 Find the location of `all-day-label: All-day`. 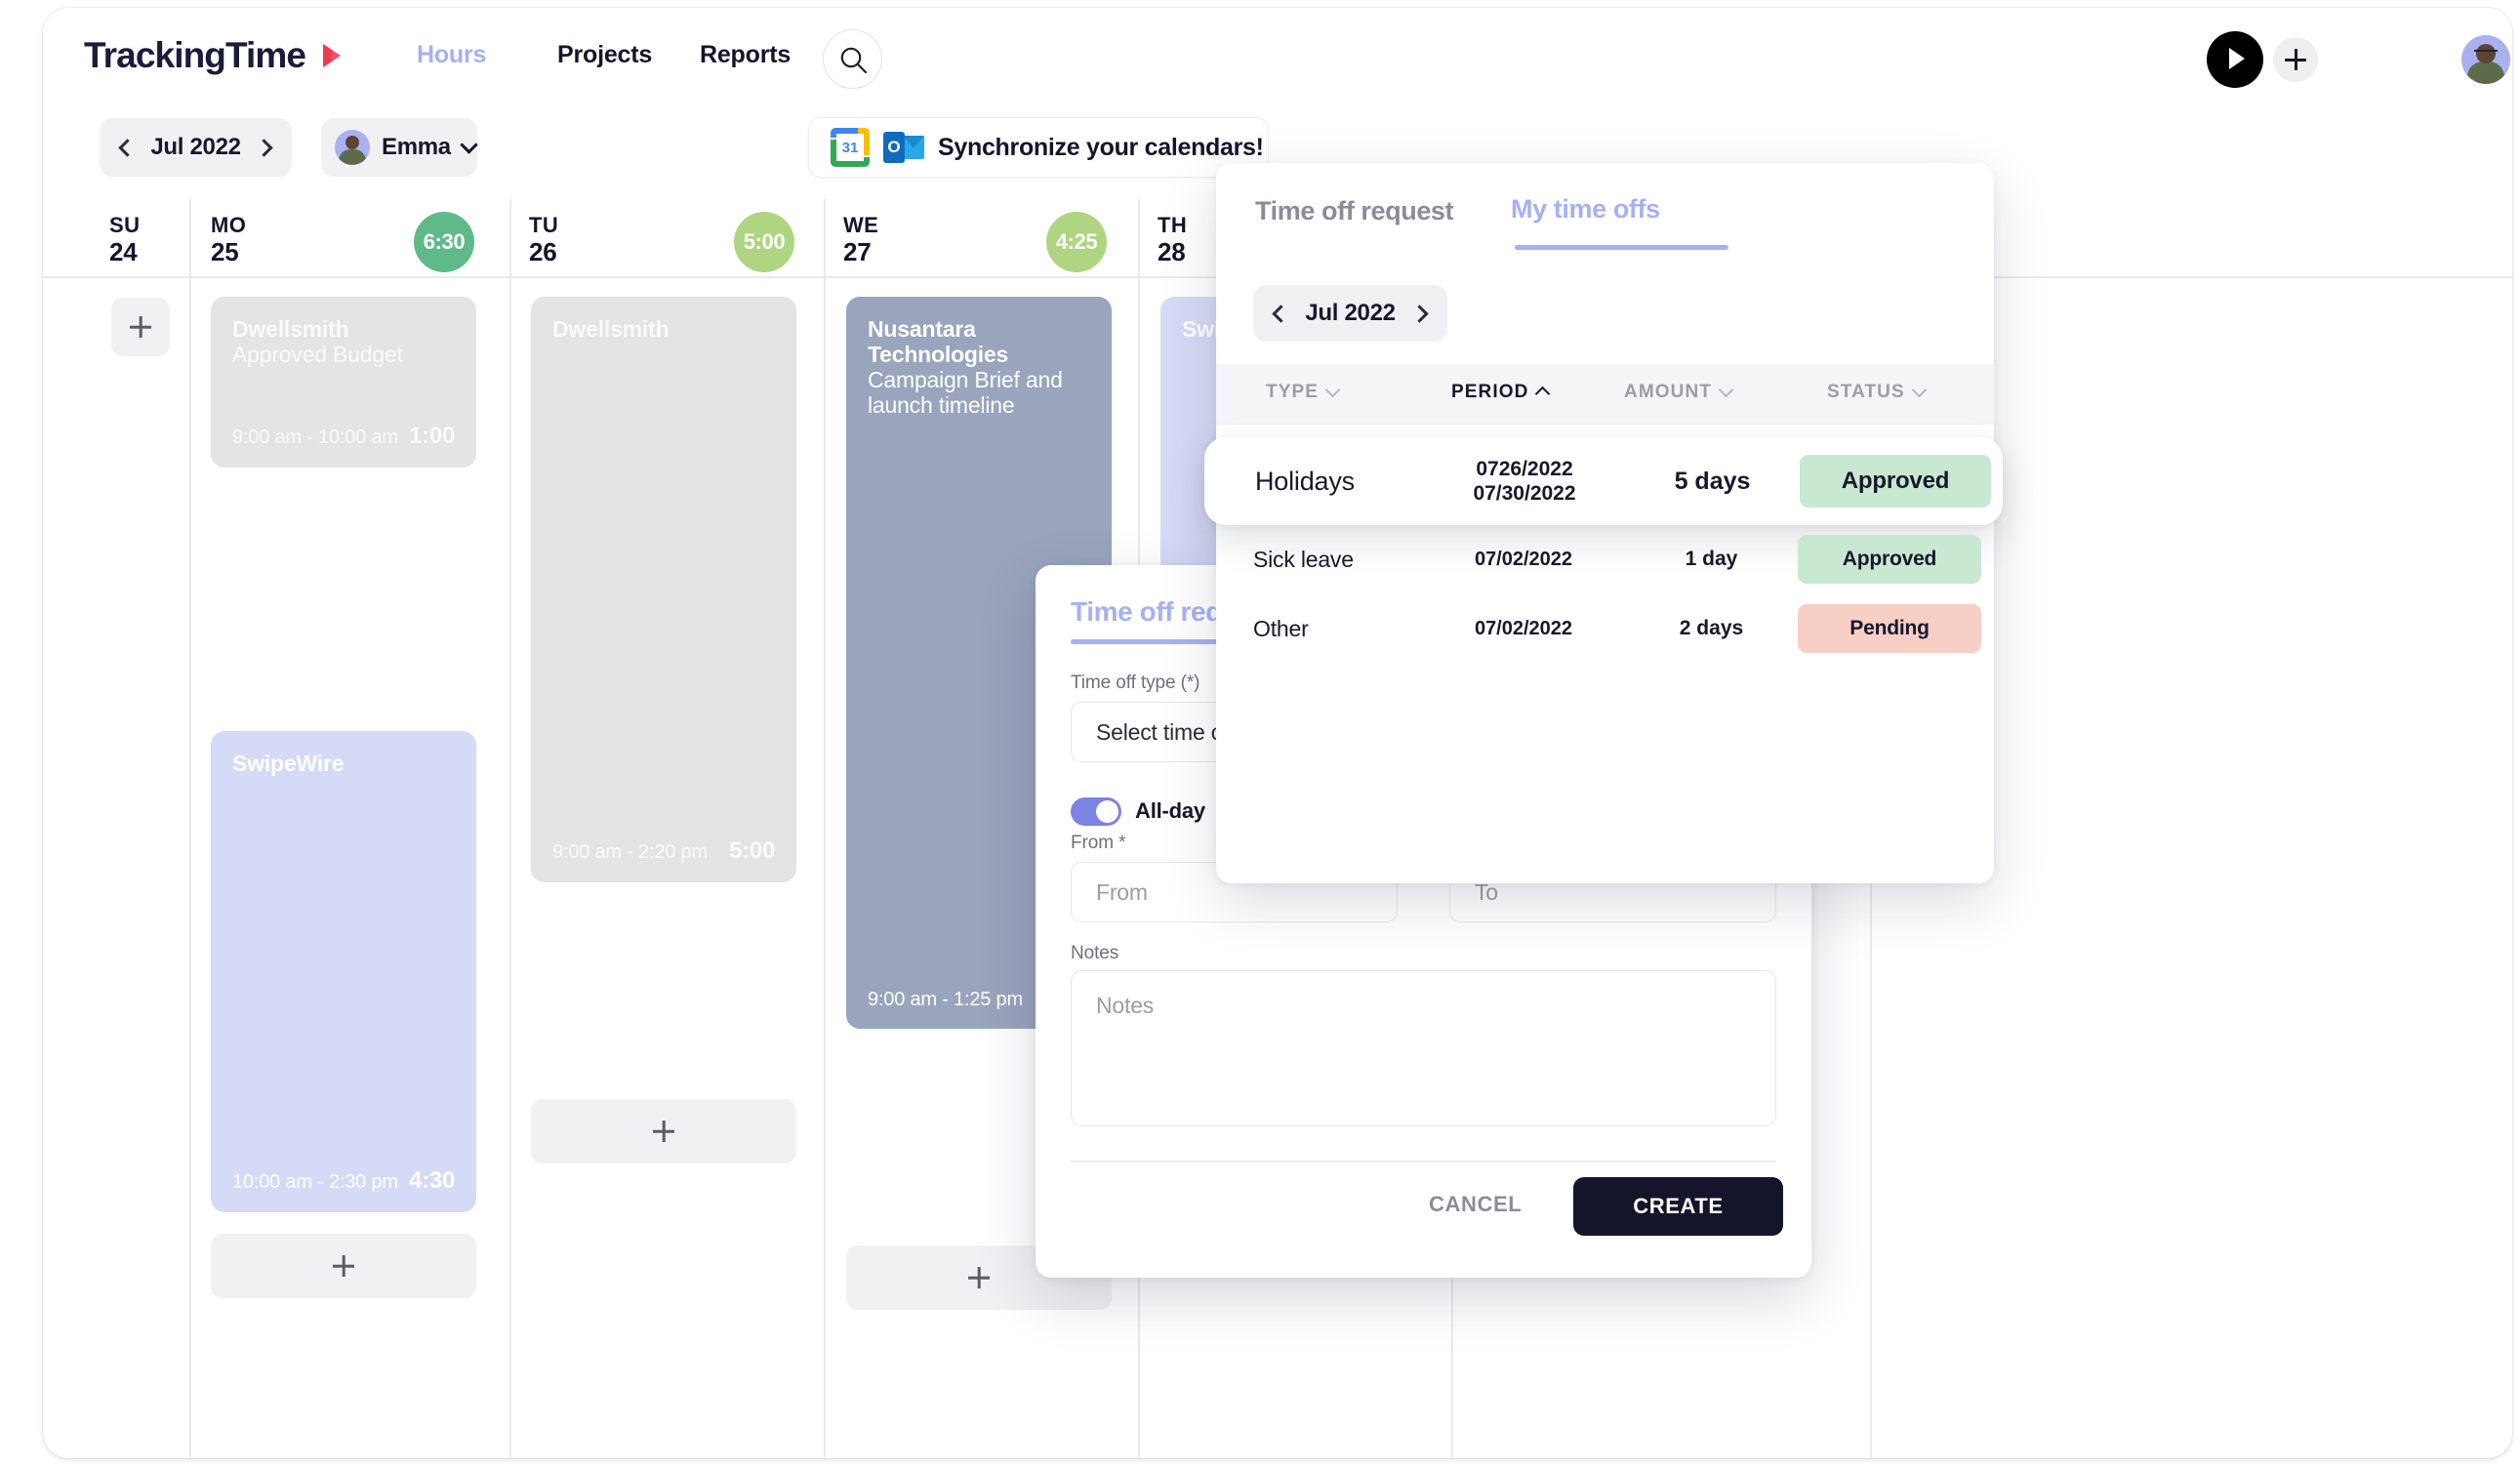

all-day-label: All-day is located at coordinates (1170, 810).